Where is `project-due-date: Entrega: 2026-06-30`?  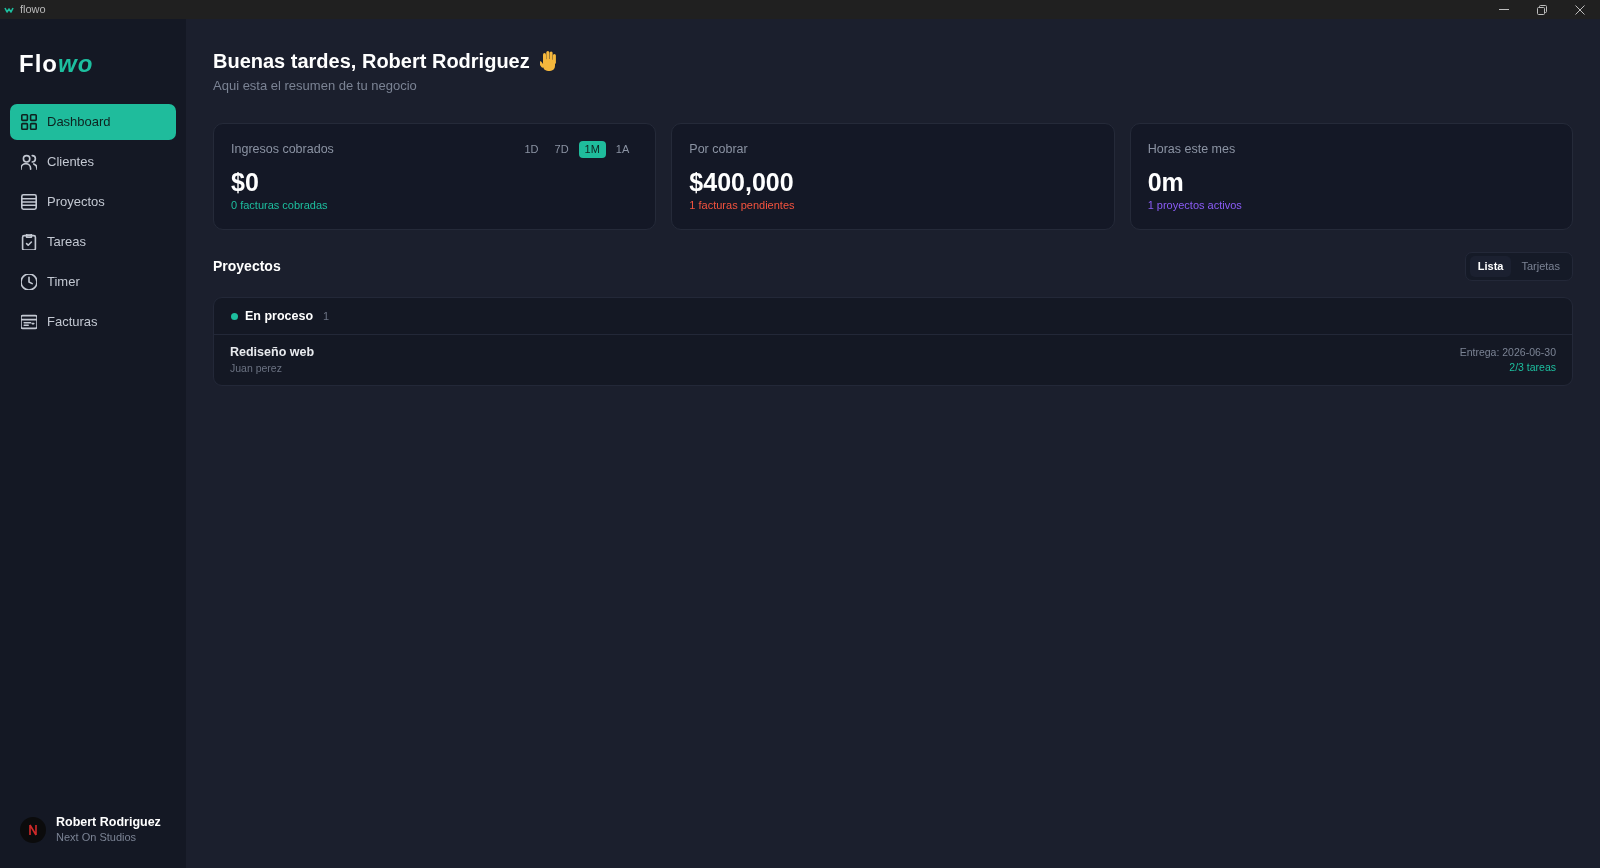
project-due-date: Entrega: 2026-06-30 is located at coordinates (1507, 352).